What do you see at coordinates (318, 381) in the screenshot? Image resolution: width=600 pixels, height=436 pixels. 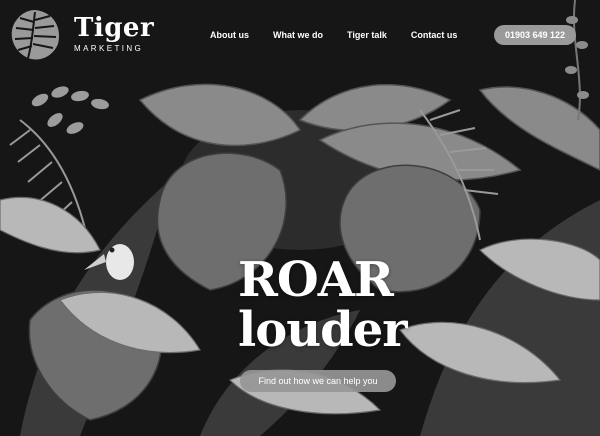 I see `find-out-cta-button: Find out how we can help you` at bounding box center [318, 381].